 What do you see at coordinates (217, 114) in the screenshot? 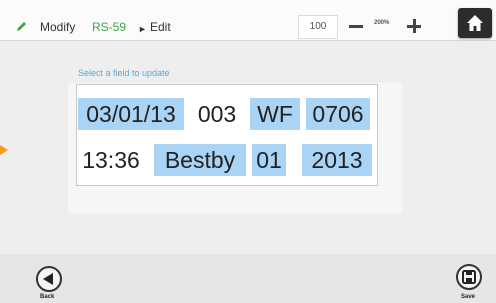
I see `field-lot: 003` at bounding box center [217, 114].